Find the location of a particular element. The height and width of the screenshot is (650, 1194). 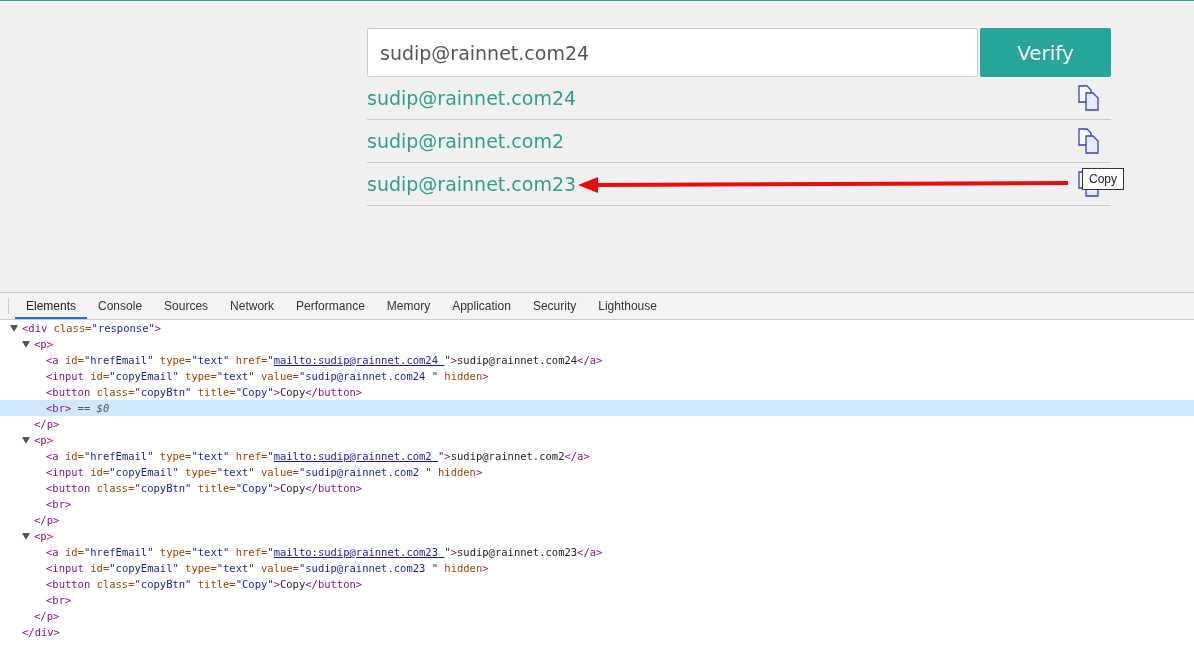

selected-line-highlight: <br> == $0 is located at coordinates (597, 408).